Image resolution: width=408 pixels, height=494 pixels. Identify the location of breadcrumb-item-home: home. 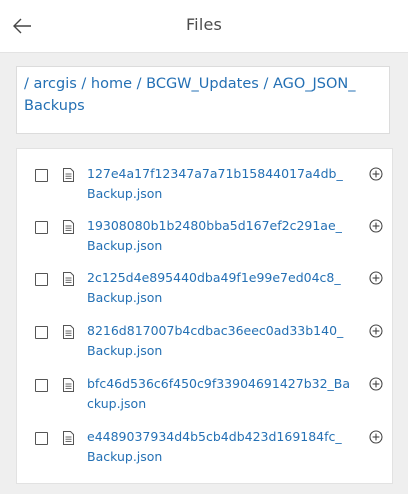
(111, 84).